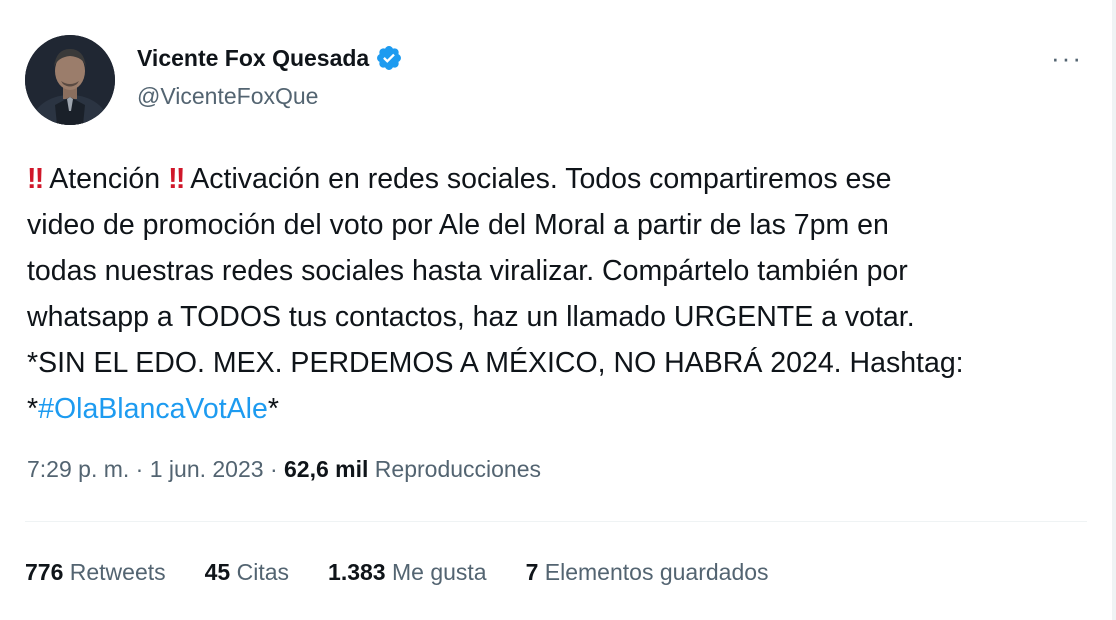 The height and width of the screenshot is (620, 1116). I want to click on tweet-time: 7:29 p. m., so click(78, 469).